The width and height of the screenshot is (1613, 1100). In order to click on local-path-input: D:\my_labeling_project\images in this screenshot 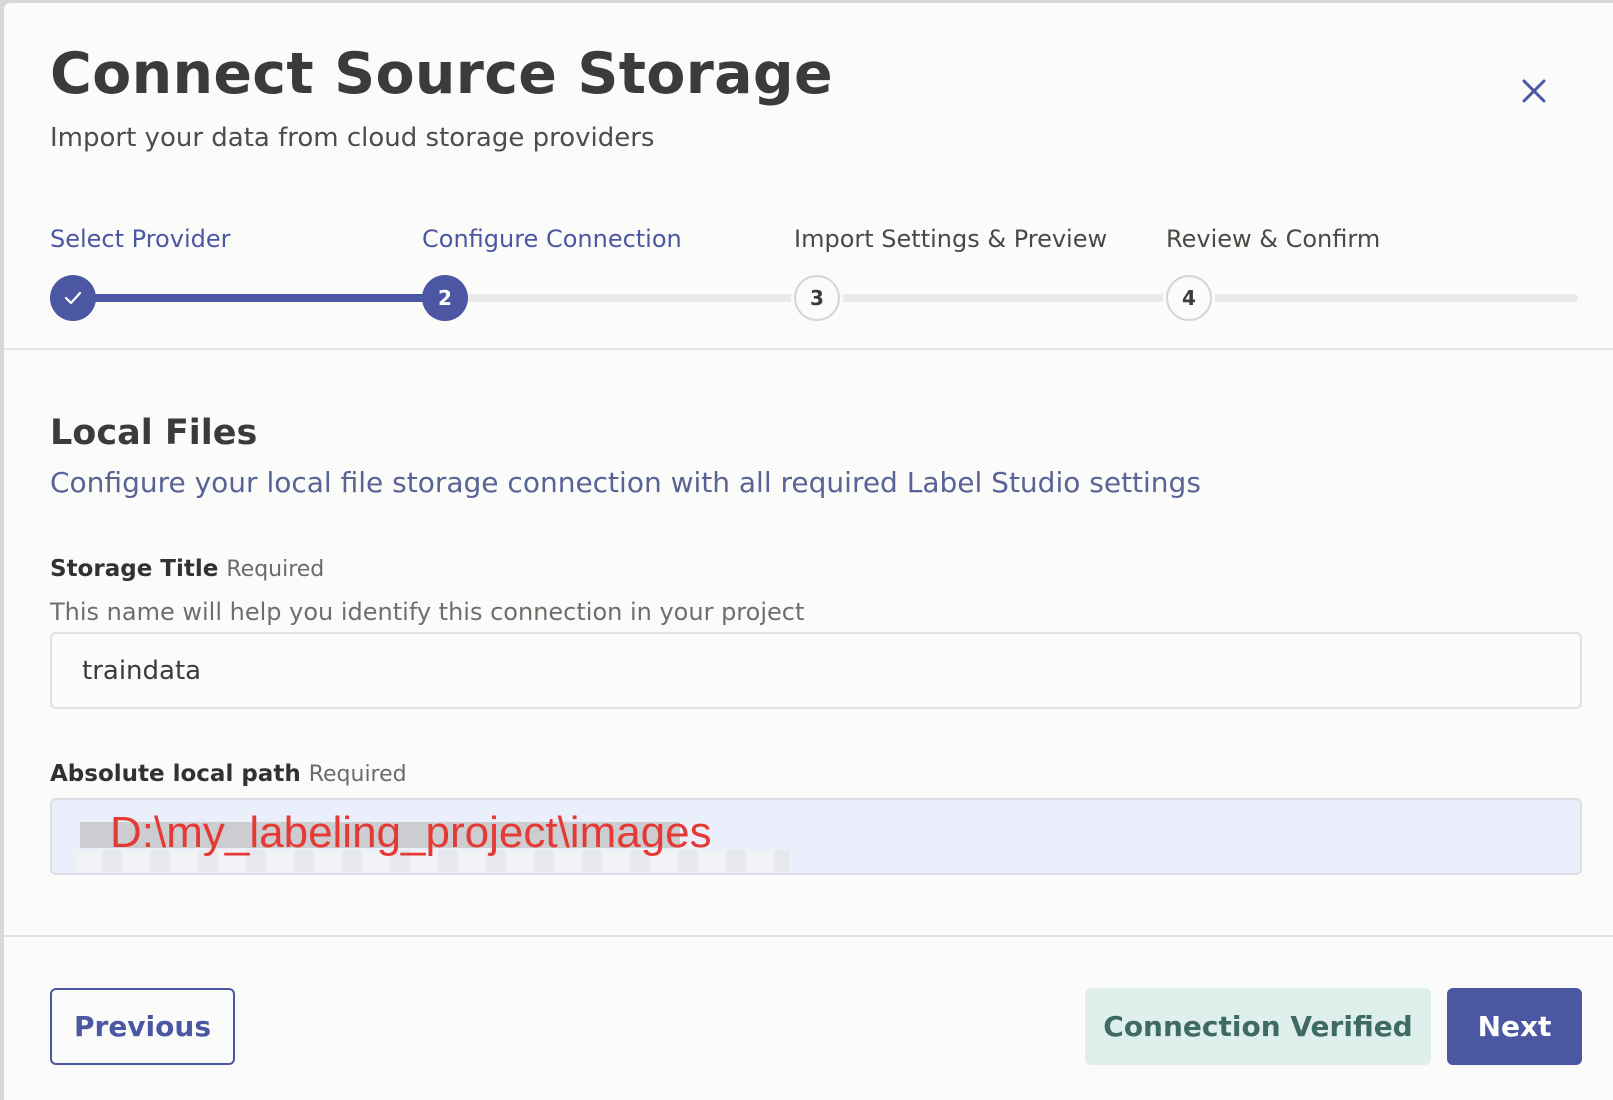, I will do `click(816, 836)`.